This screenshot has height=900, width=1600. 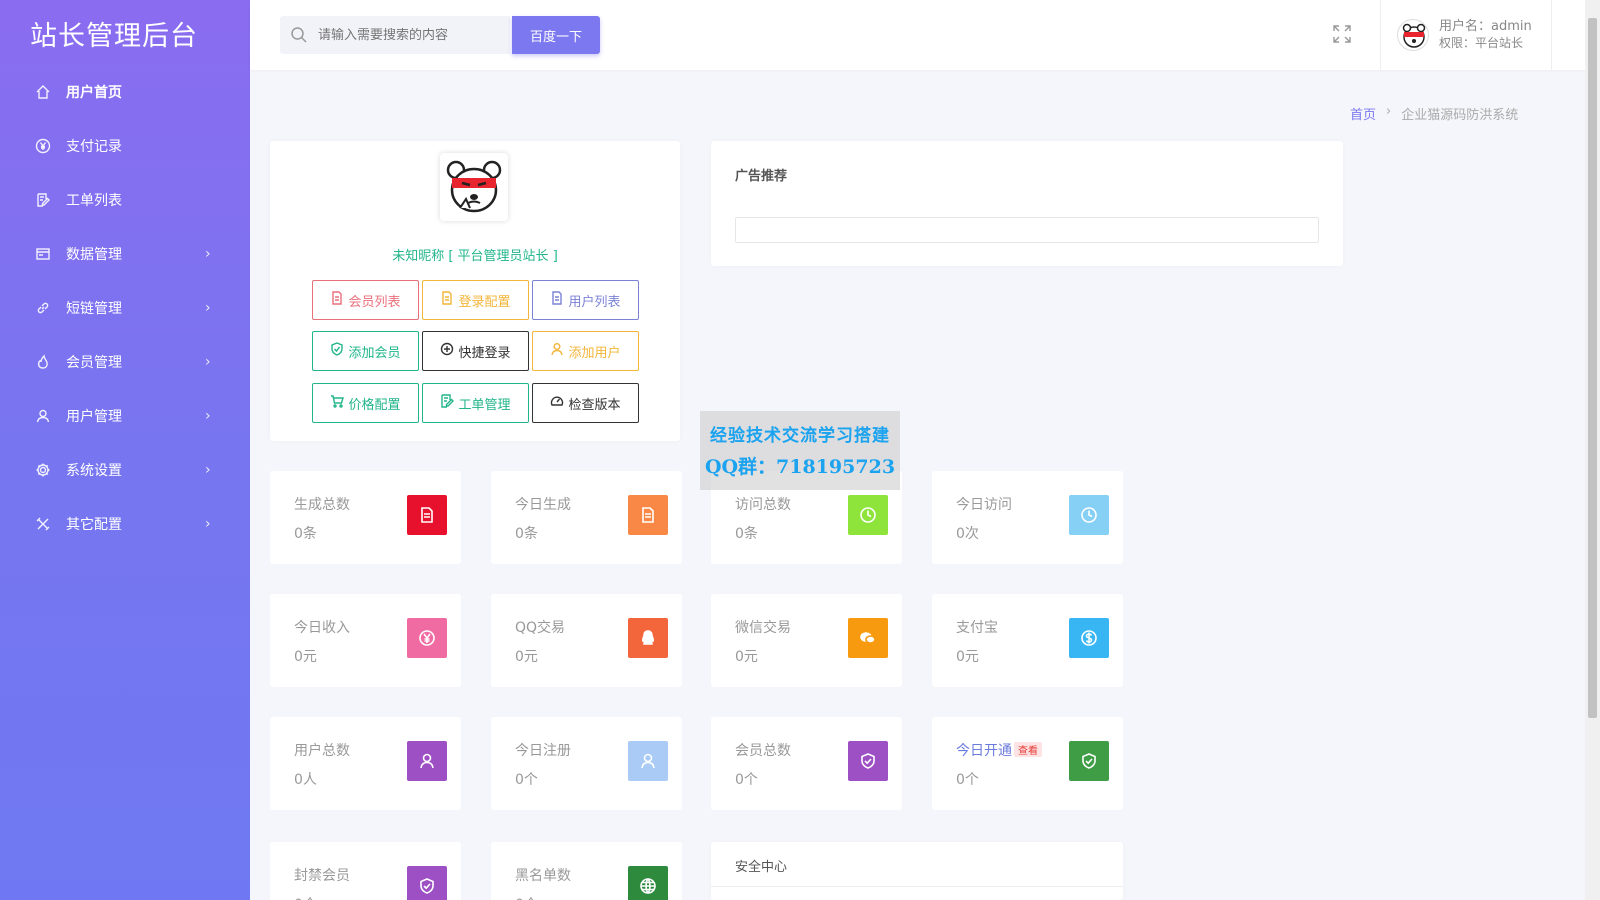 I want to click on breadcrumb-home: 首页, so click(x=1363, y=113).